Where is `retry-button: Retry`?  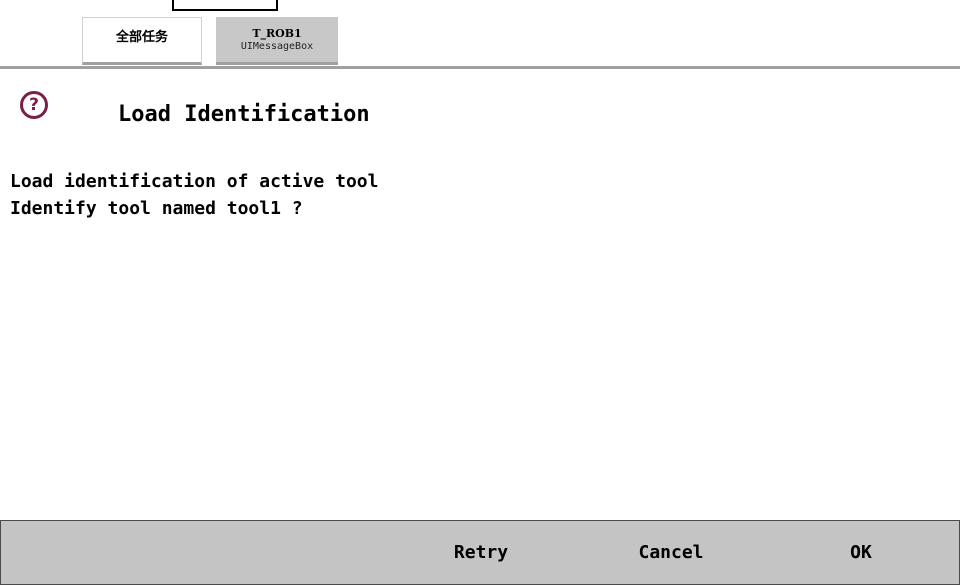 retry-button: Retry is located at coordinates (481, 552).